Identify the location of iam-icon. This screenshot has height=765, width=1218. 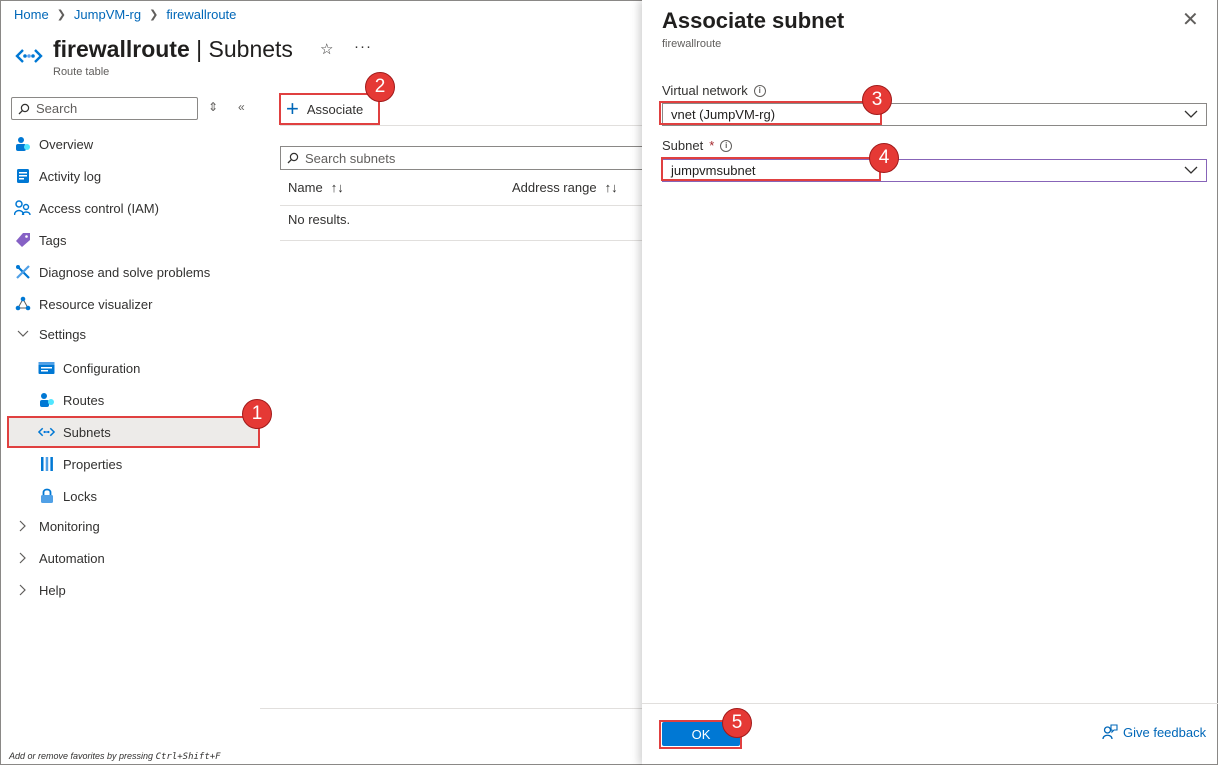
(22, 208).